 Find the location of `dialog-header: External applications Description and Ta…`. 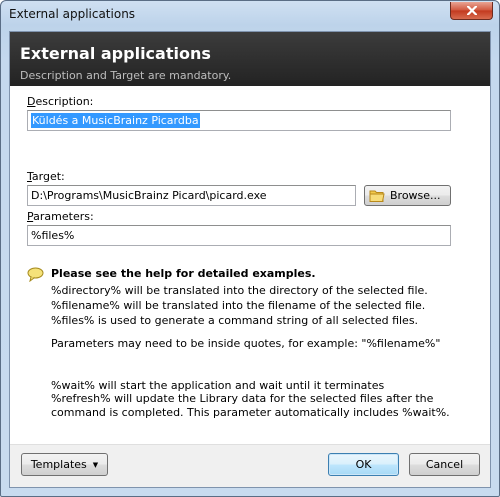

dialog-header: External applications Description and Ta… is located at coordinates (250, 59).